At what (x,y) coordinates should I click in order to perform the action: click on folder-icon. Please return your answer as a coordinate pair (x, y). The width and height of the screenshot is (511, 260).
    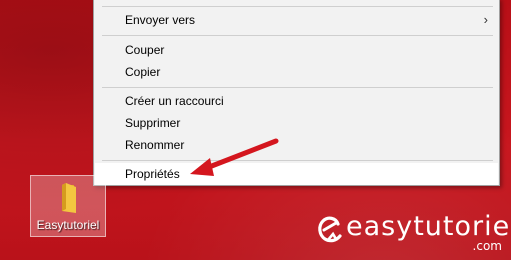
    Looking at the image, I should click on (69, 198).